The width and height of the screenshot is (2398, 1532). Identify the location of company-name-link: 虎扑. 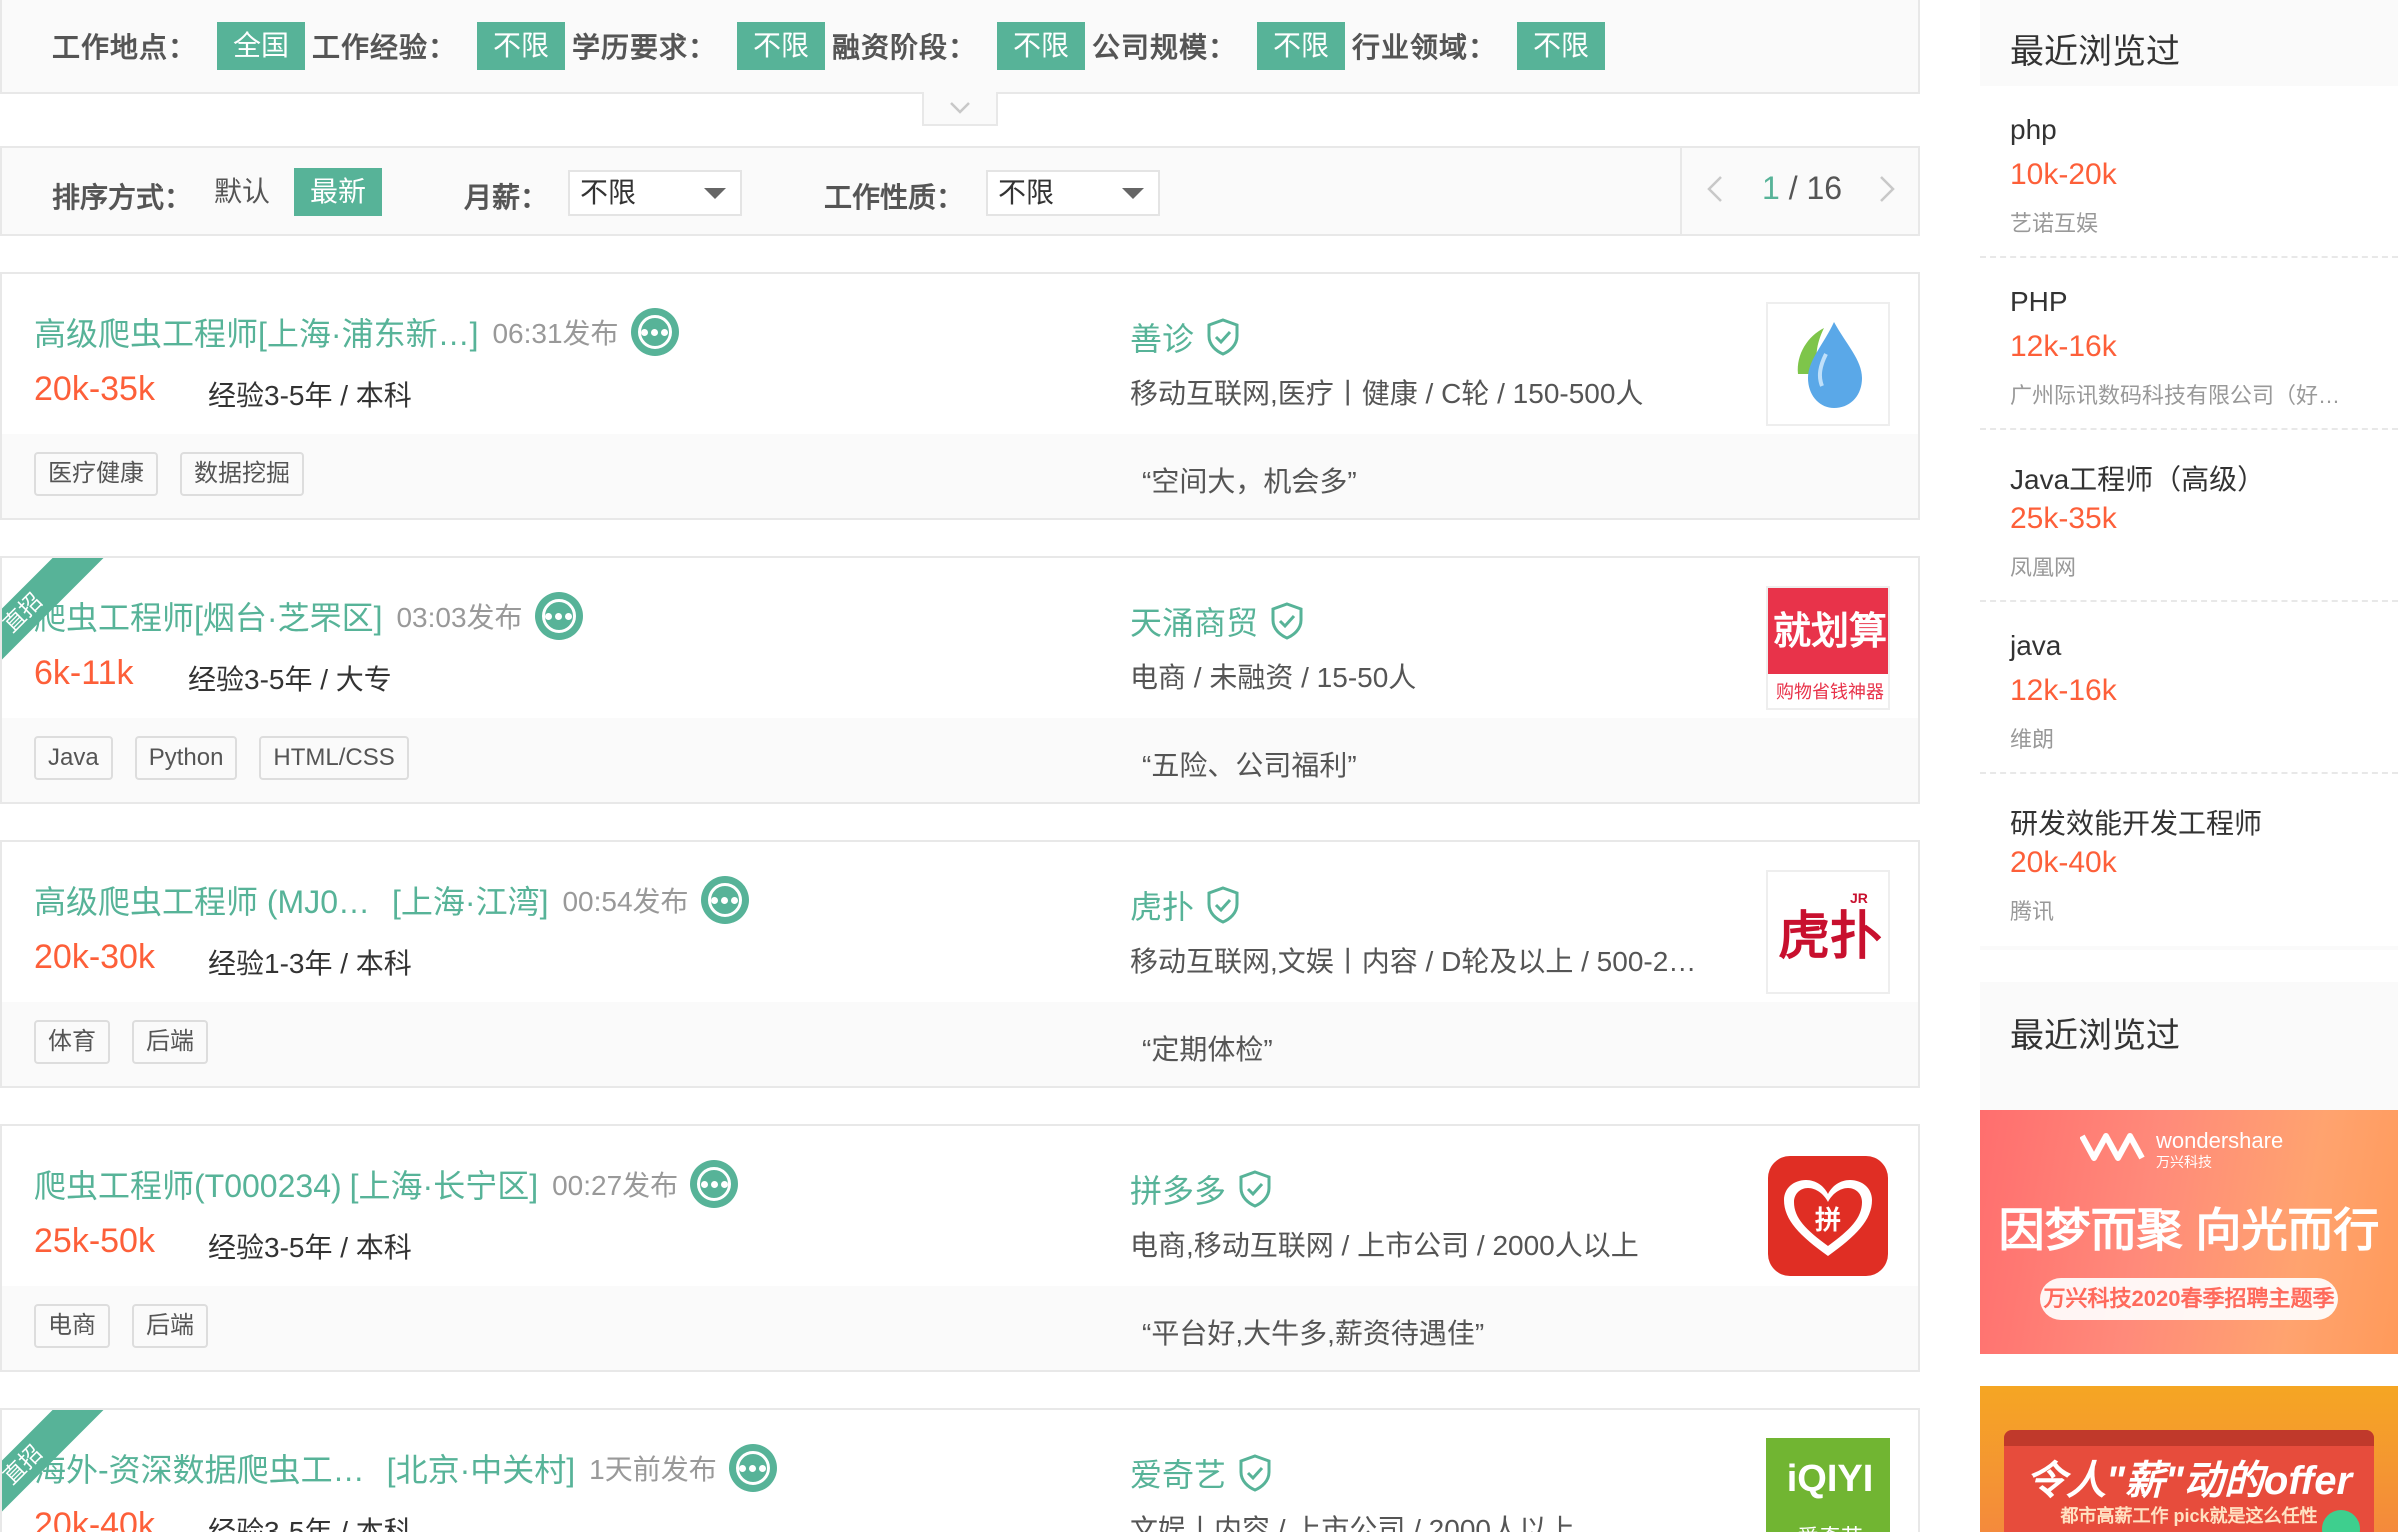
(1162, 905).